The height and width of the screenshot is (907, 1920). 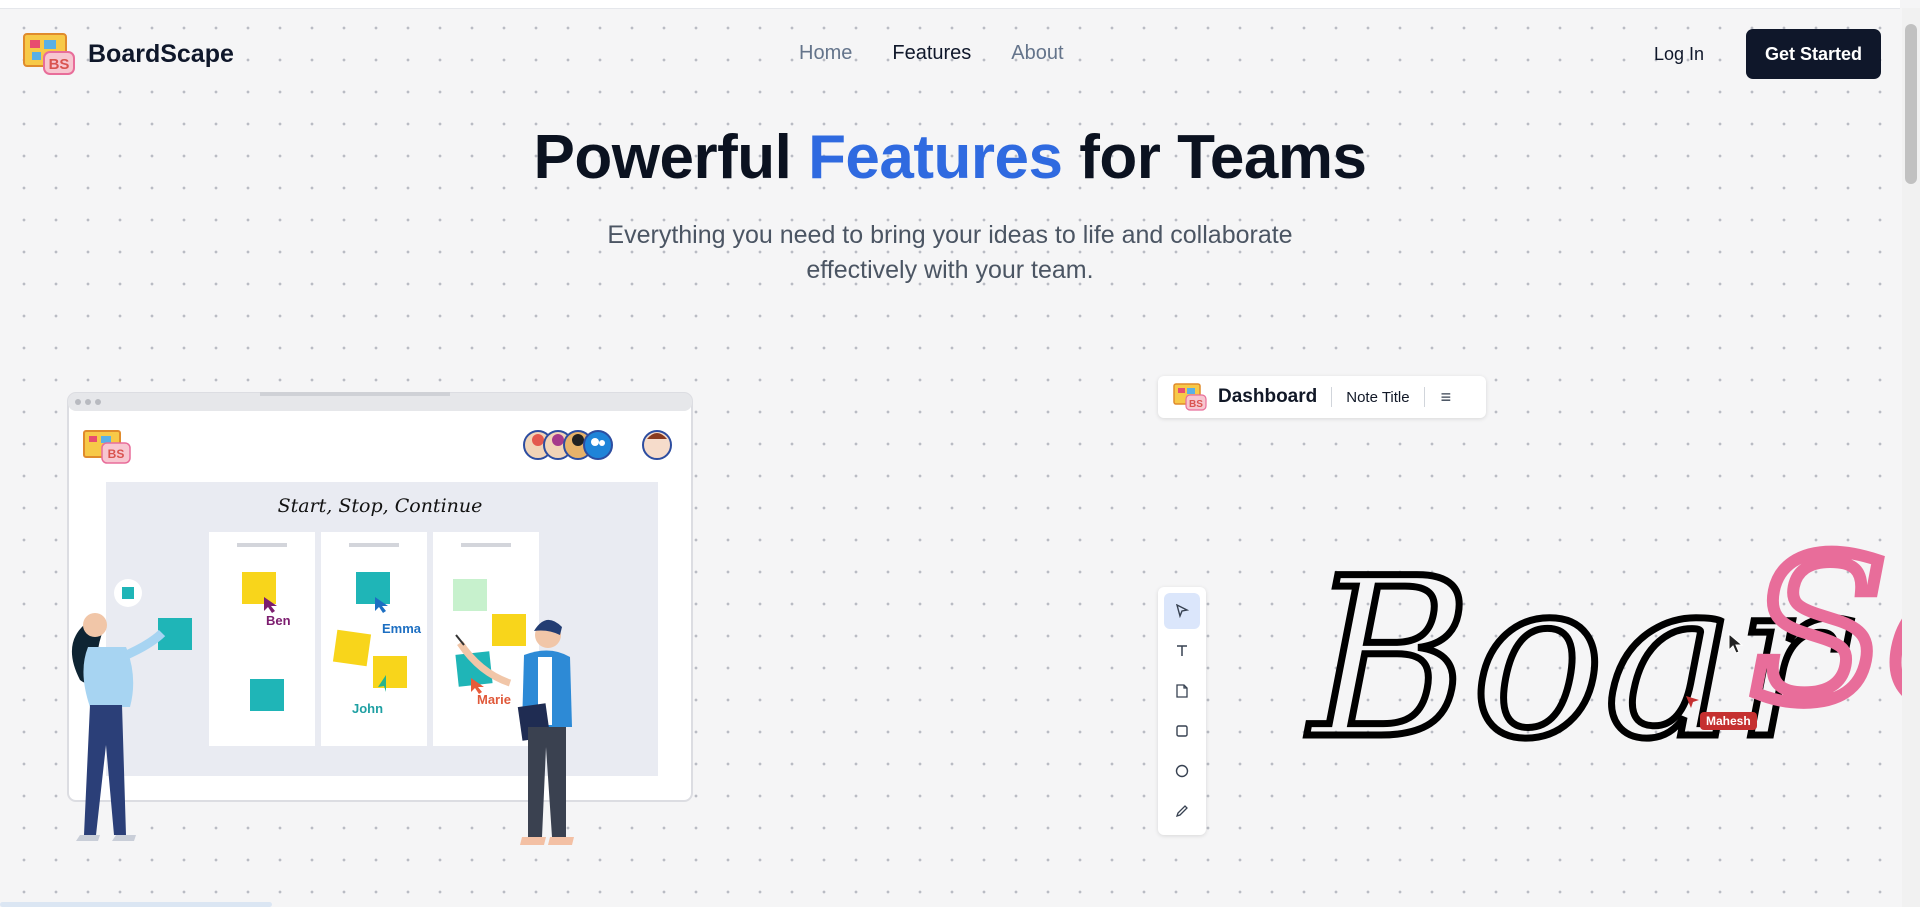 I want to click on page-title: Powerful Features for Teams, so click(x=950, y=157).